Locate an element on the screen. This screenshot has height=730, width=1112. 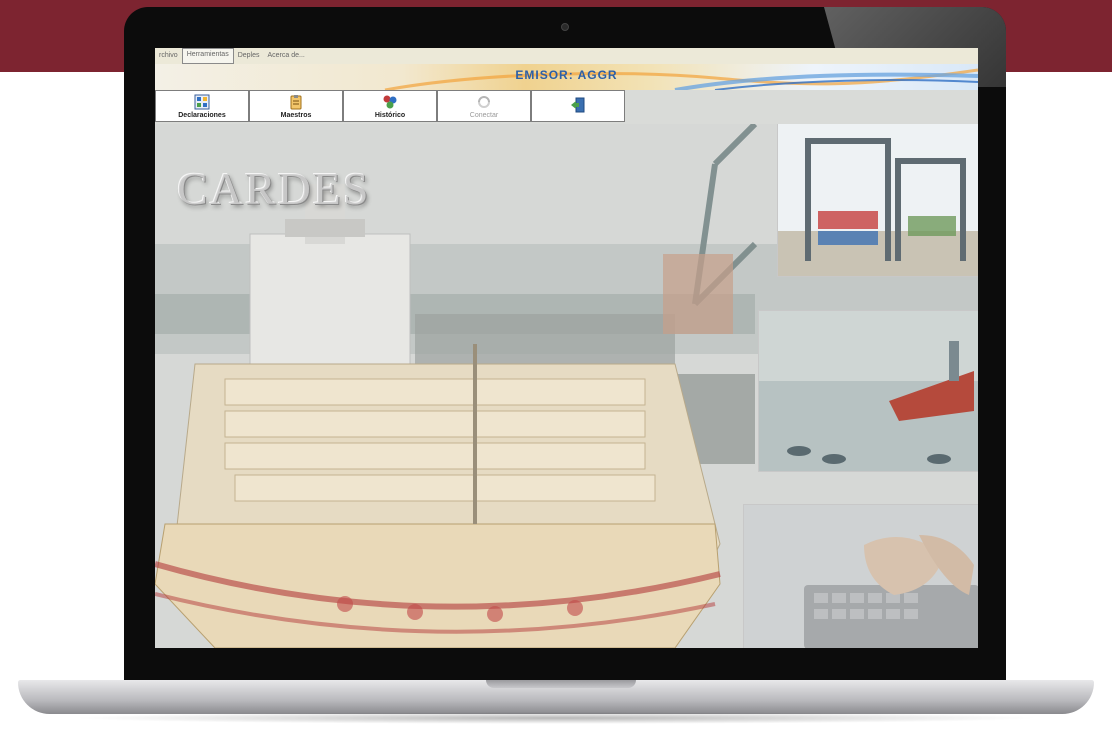
tugboats-photo is located at coordinates (868, 391).